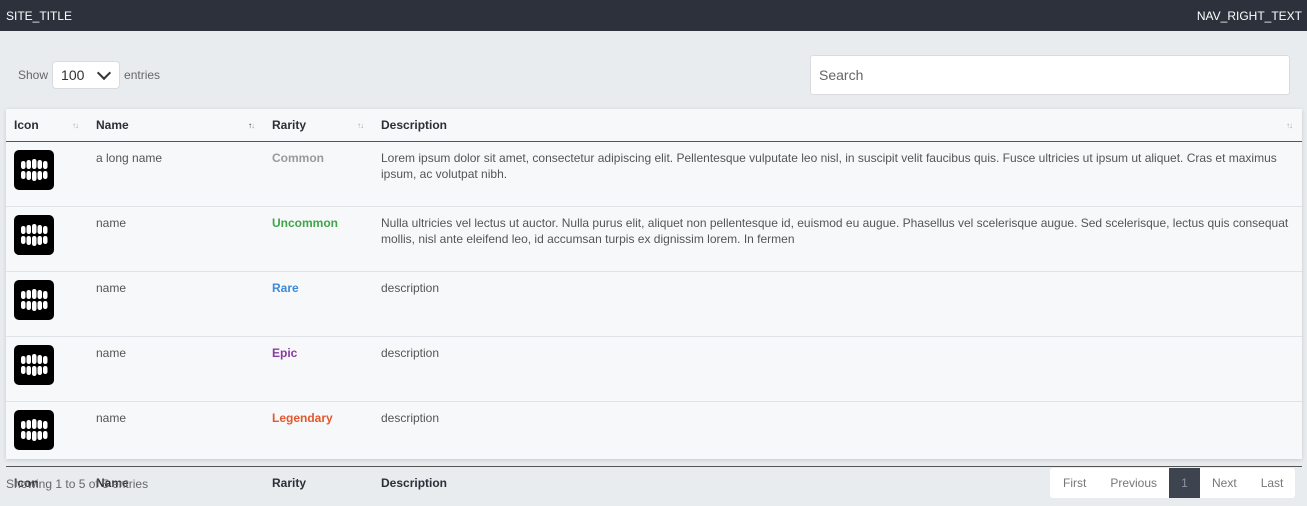 The image size is (1307, 506). What do you see at coordinates (318, 239) in the screenshot?
I see `row-rarity: Uncommon` at bounding box center [318, 239].